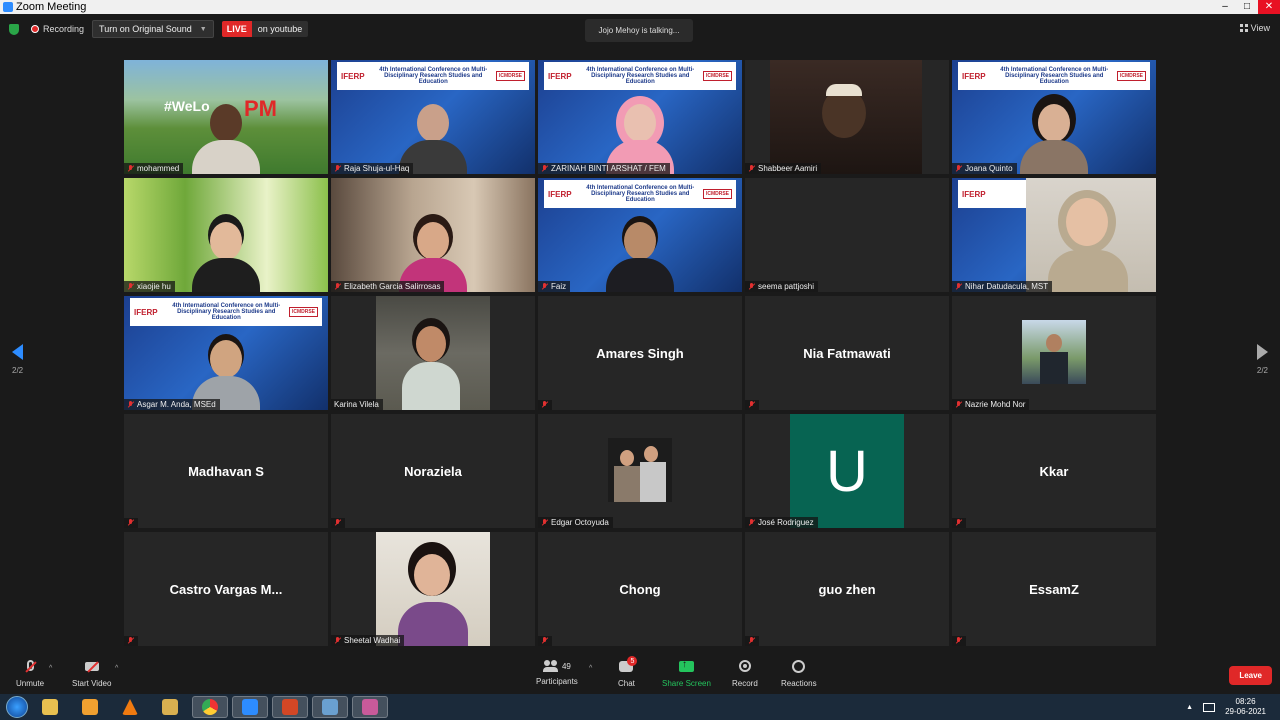 The width and height of the screenshot is (1280, 720). What do you see at coordinates (786, 522) in the screenshot?
I see `participant-name: José Rodriguez` at bounding box center [786, 522].